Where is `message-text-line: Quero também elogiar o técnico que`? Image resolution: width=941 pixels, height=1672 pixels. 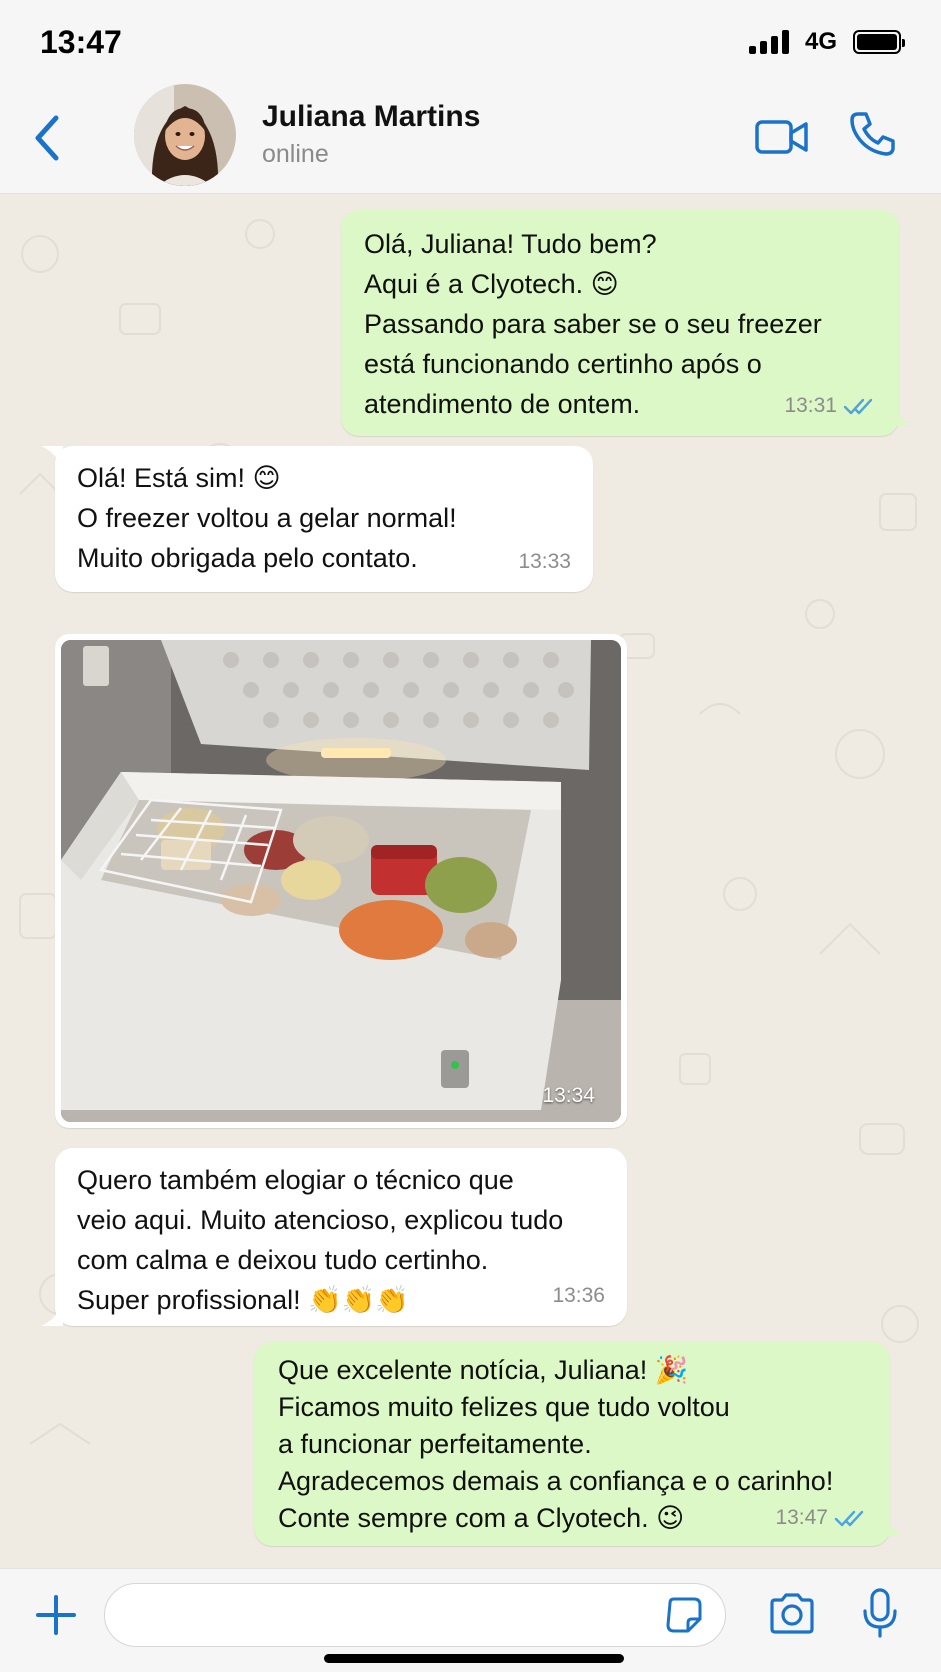 message-text-line: Quero também elogiar o técnico que is located at coordinates (295, 1180).